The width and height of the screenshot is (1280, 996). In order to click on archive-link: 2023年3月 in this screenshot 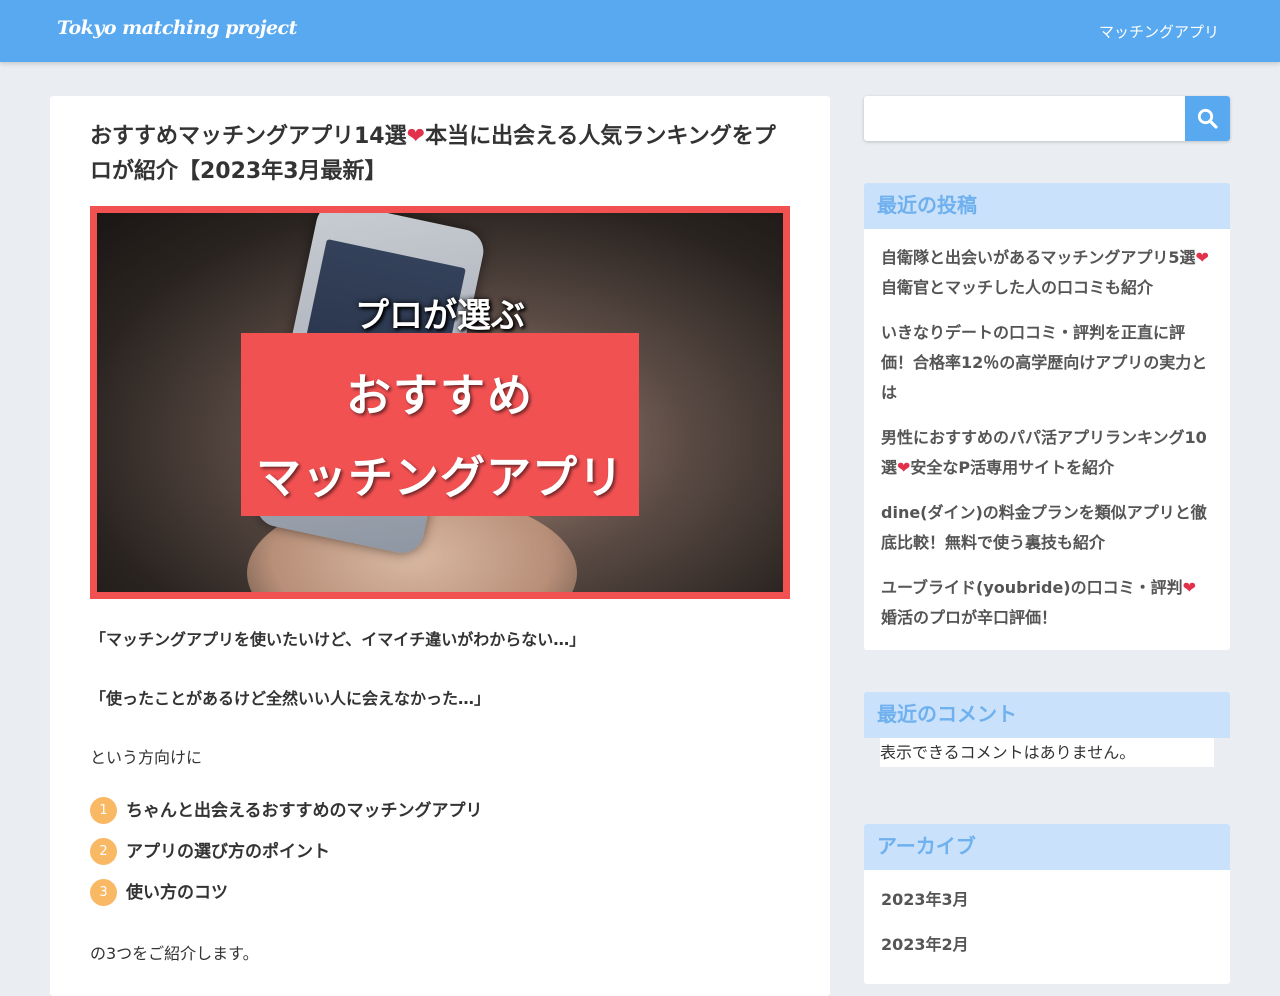, I will do `click(925, 899)`.